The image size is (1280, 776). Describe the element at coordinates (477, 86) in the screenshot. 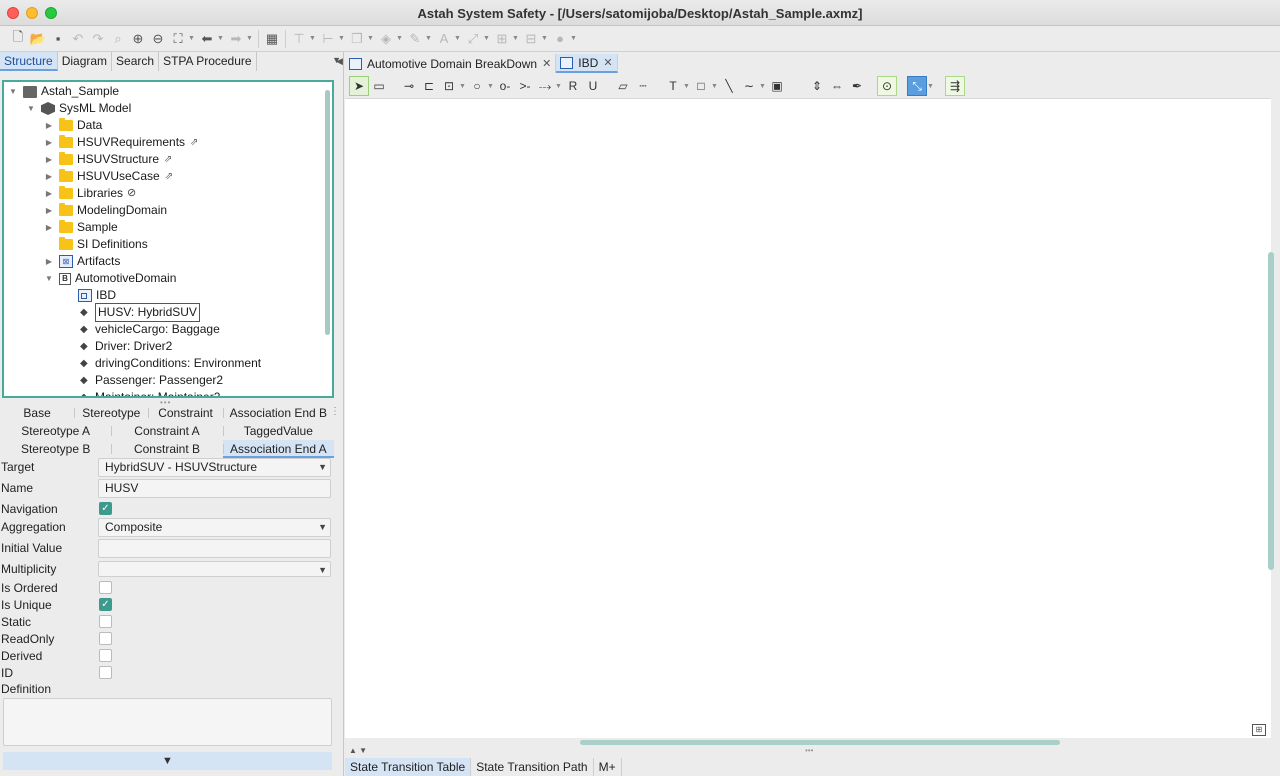

I see `interface-tool-icon: ○` at that location.